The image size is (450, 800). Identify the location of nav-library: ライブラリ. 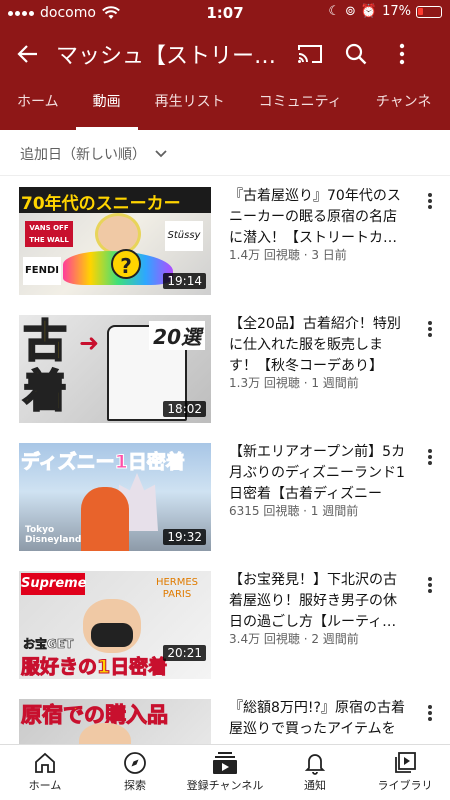
(405, 772).